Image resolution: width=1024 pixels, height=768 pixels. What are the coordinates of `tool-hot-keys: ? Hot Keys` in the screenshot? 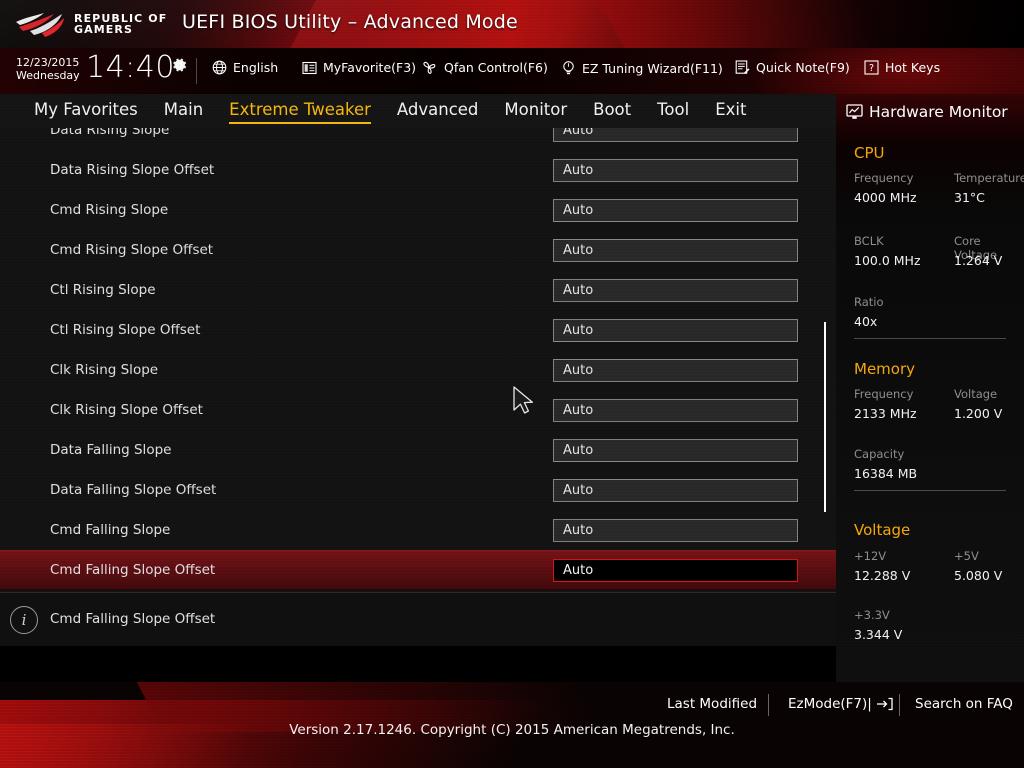 It's located at (902, 67).